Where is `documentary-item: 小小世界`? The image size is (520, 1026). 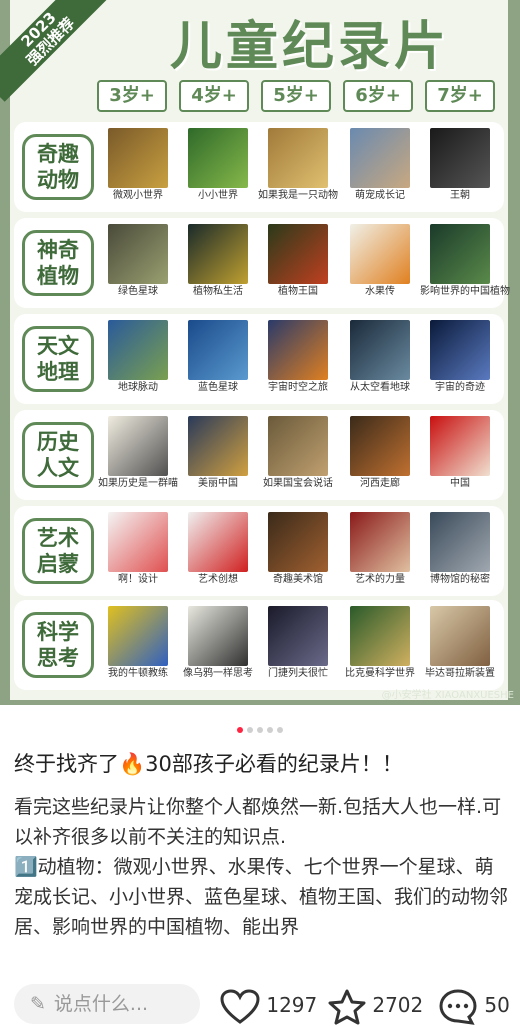
documentary-item: 小小世界 is located at coordinates (218, 165).